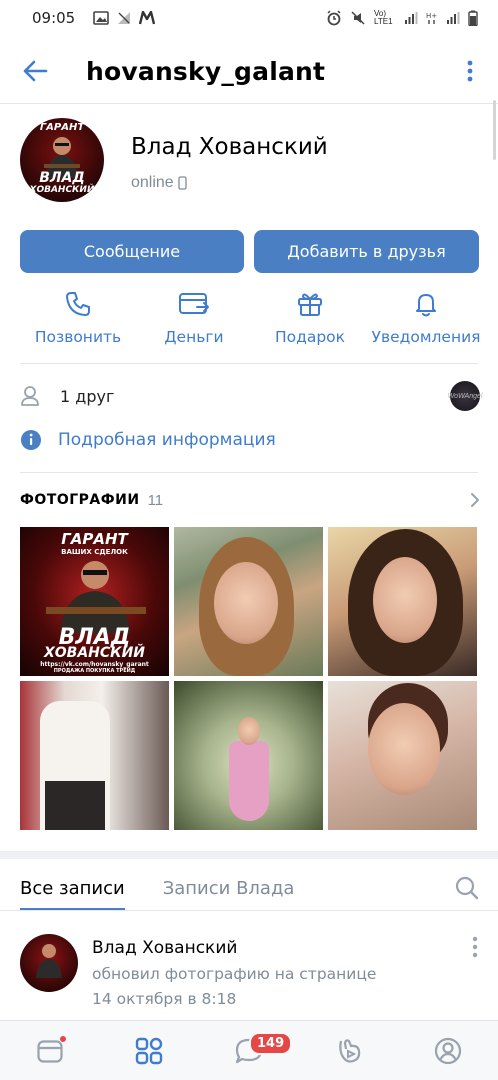  I want to click on photo-figure, so click(96, 597).